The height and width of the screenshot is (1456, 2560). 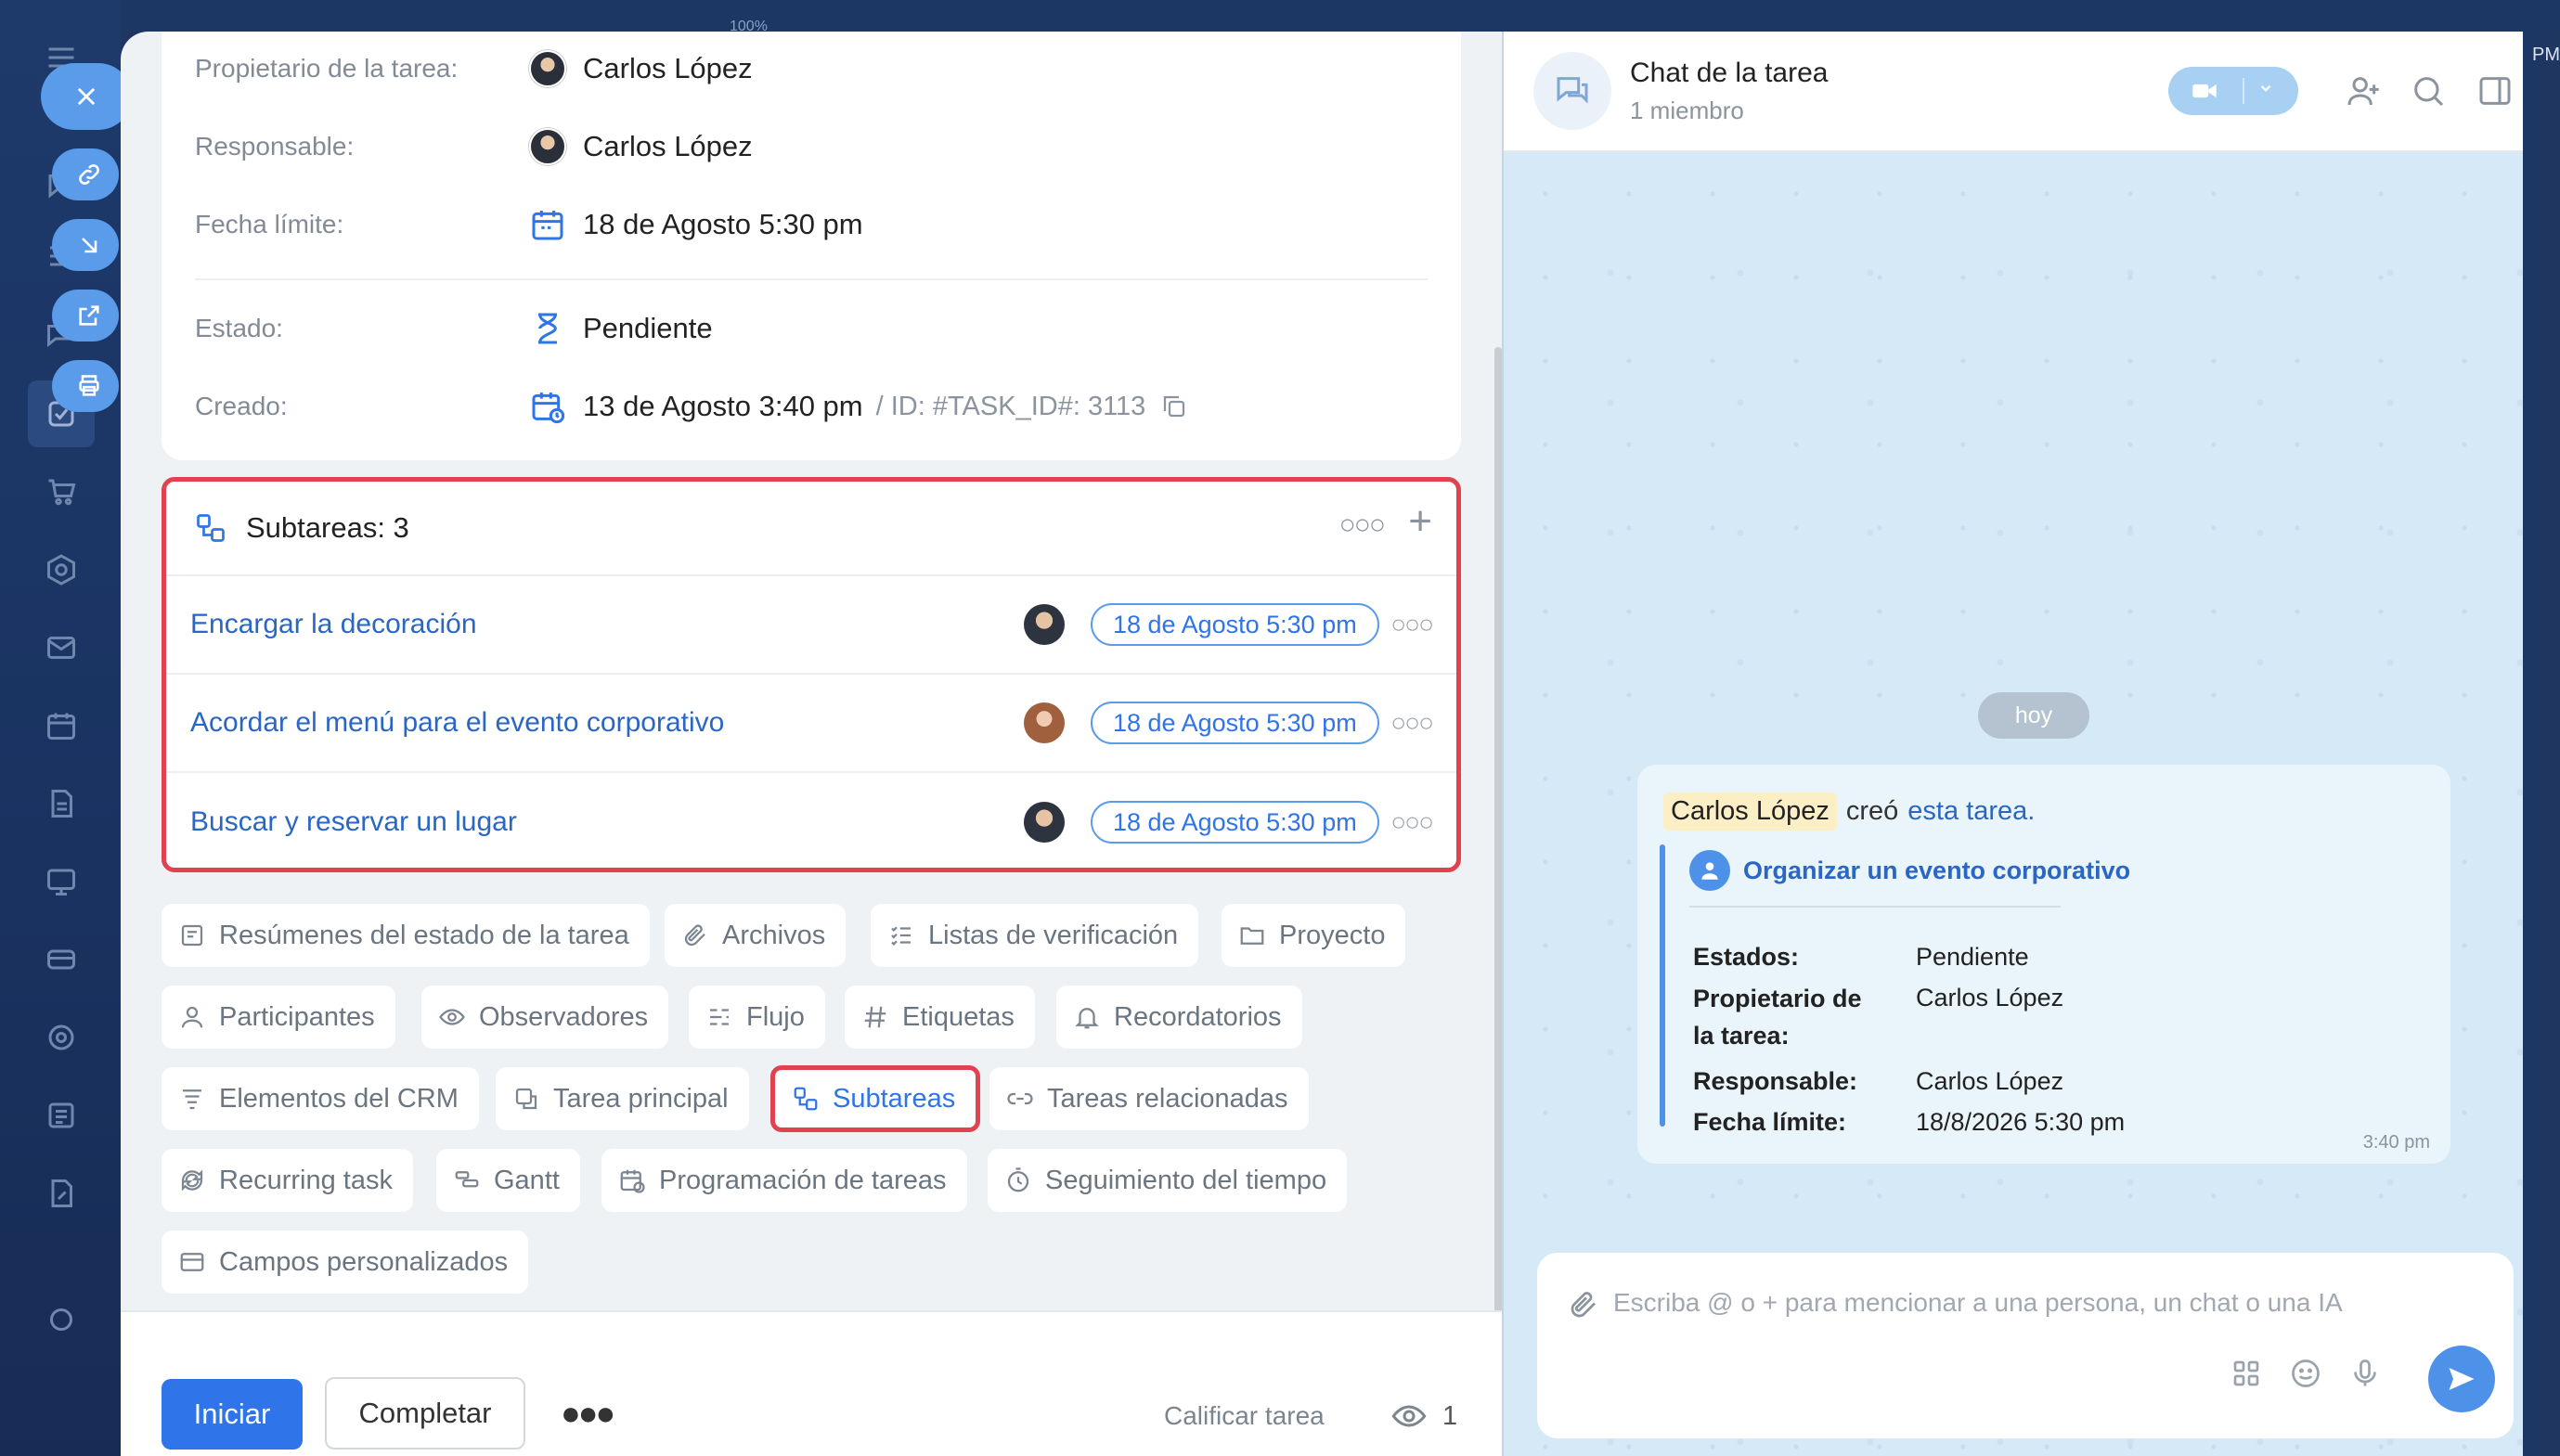 What do you see at coordinates (346, 1262) in the screenshot?
I see `chip-custom-fields: Campos personalizados` at bounding box center [346, 1262].